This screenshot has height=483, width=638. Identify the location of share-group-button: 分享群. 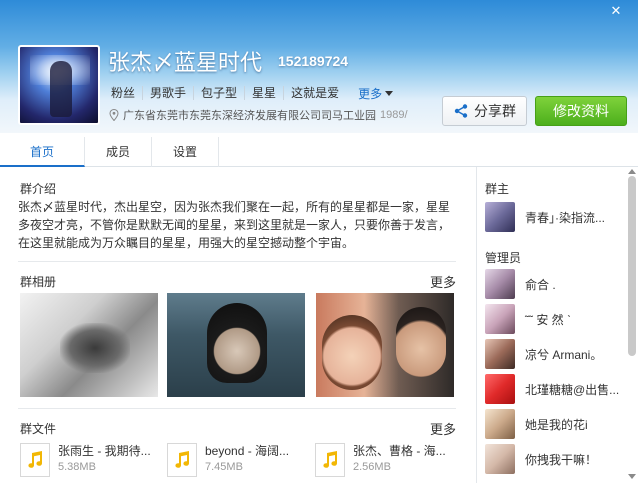
(484, 111).